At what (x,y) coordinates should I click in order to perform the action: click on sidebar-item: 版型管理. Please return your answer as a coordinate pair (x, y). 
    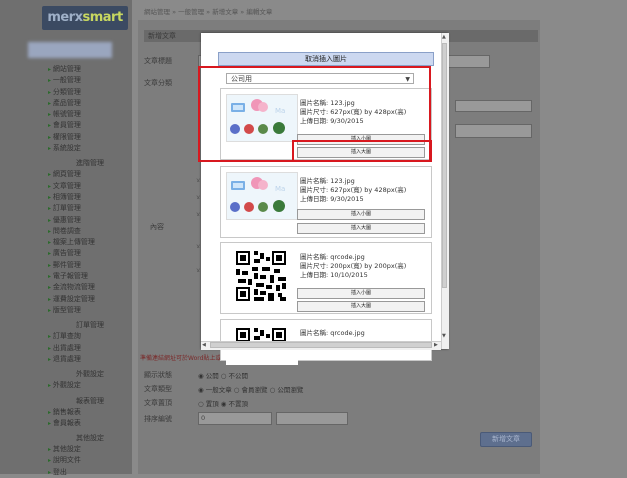
    Looking at the image, I should click on (90, 310).